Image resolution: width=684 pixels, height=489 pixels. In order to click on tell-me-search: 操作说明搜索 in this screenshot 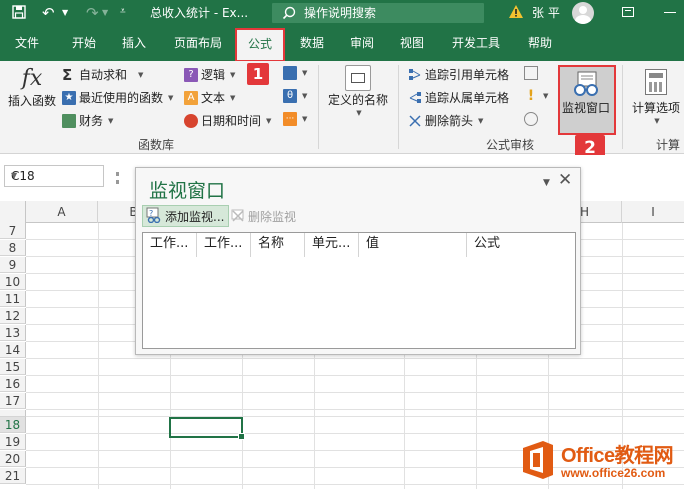, I will do `click(378, 13)`.